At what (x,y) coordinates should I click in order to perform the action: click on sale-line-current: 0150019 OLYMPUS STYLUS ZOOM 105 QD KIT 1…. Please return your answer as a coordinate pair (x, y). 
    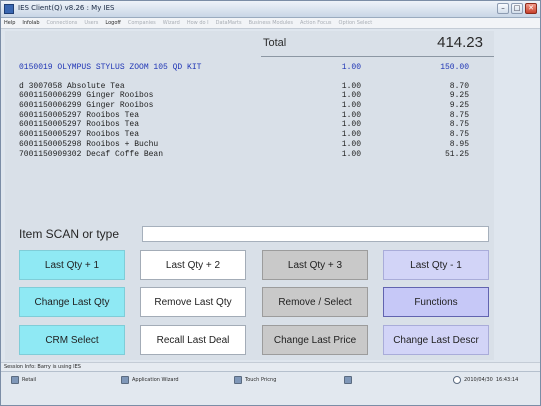
    Looking at the image, I should click on (251, 68).